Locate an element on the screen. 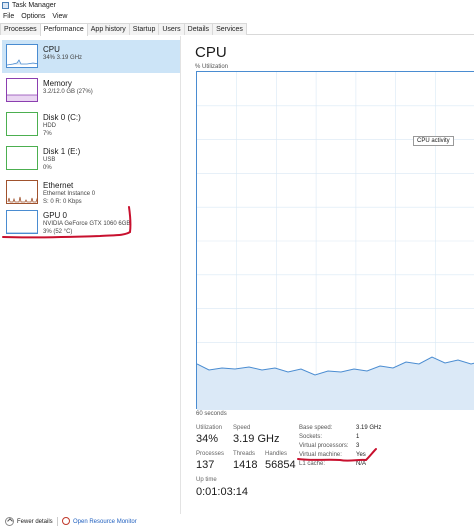  memory-thumbnail-graph is located at coordinates (22, 90).